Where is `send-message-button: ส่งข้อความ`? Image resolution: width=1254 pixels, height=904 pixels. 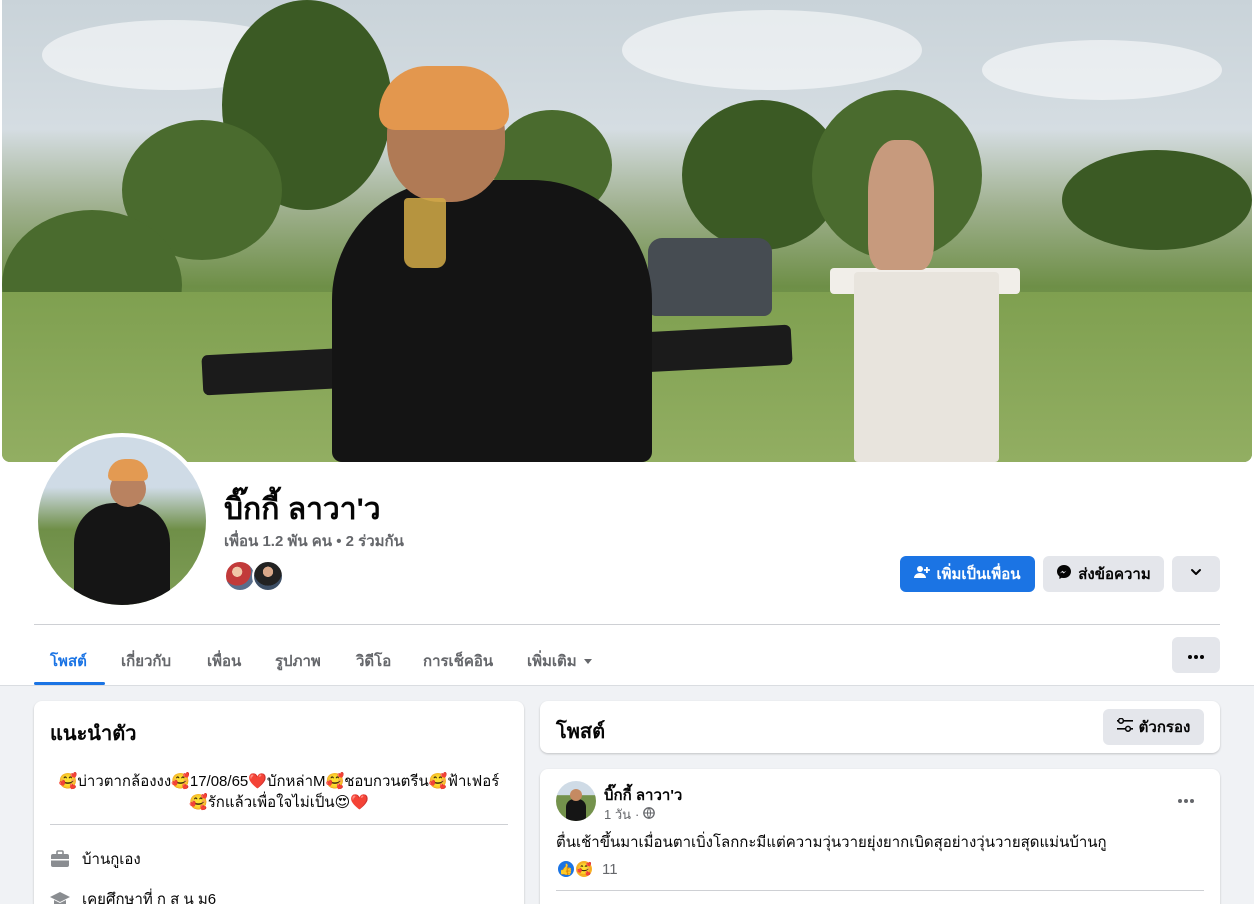 send-message-button: ส่งข้อความ is located at coordinates (1103, 574).